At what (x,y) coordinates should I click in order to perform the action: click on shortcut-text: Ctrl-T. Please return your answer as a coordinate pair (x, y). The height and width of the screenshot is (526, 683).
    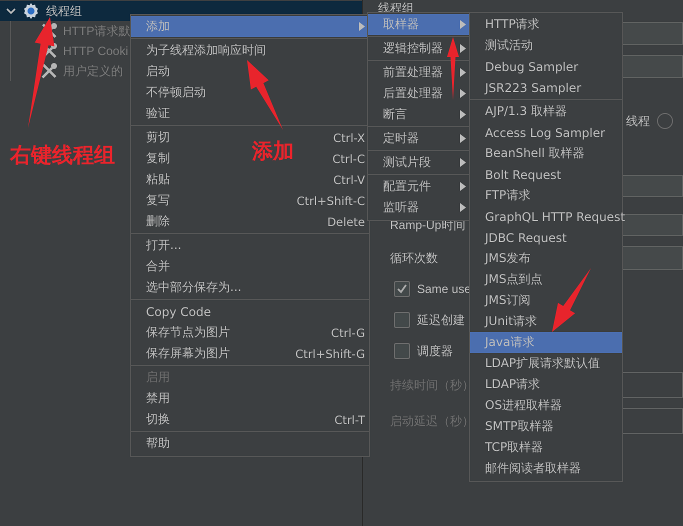
    Looking at the image, I should click on (349, 419).